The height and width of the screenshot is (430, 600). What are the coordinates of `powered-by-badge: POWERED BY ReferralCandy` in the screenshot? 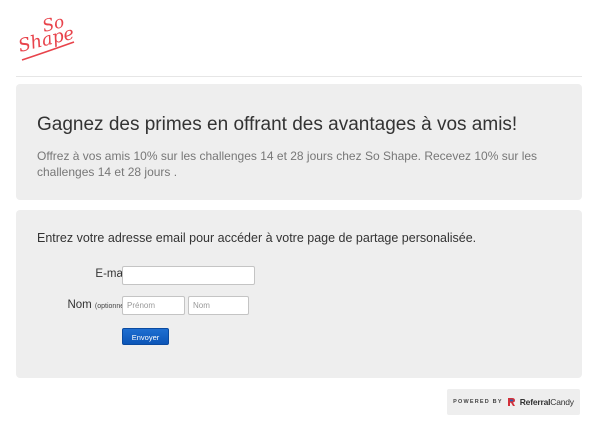 It's located at (513, 402).